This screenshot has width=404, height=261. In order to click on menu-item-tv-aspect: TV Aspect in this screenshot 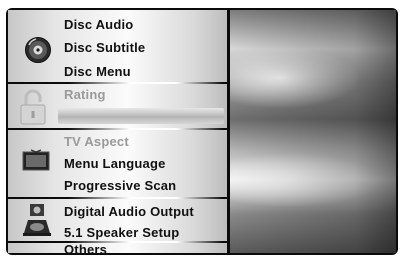, I will do `click(96, 142)`.